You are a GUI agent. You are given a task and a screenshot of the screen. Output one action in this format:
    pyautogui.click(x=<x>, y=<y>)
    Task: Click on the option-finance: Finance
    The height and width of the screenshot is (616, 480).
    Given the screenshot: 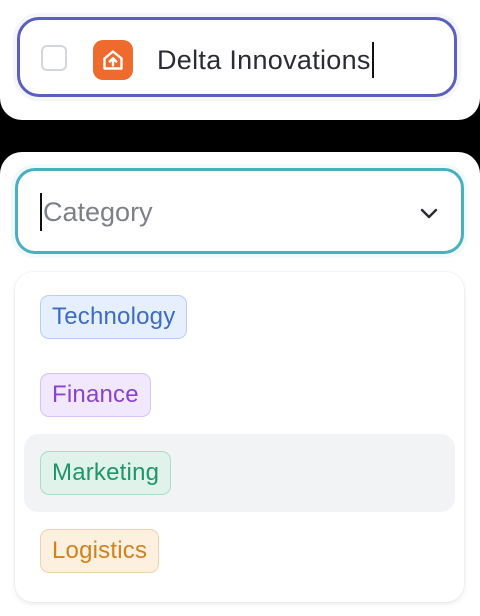 What is the action you would take?
    pyautogui.click(x=239, y=395)
    